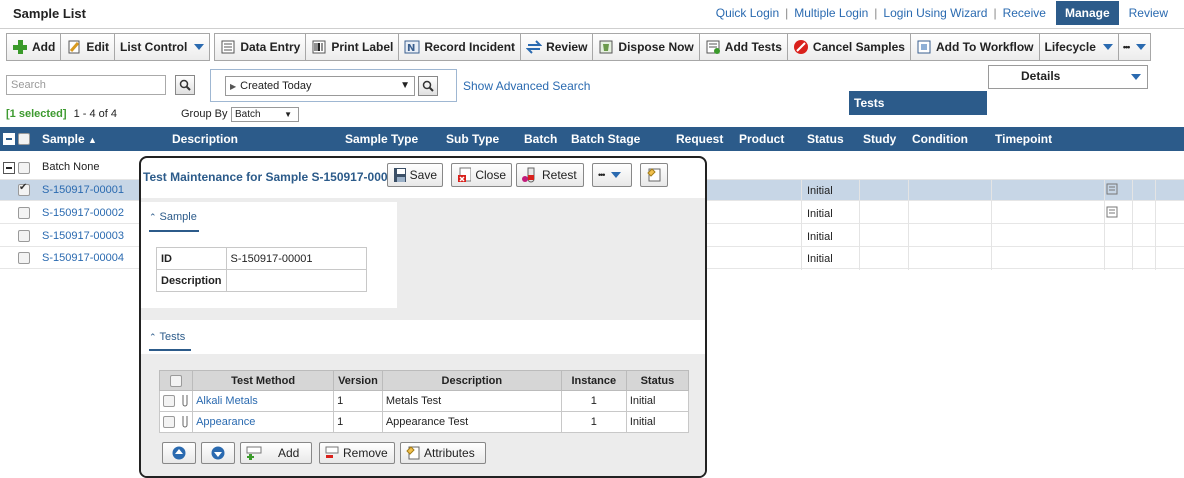  I want to click on list-control-button: List Control, so click(162, 47).